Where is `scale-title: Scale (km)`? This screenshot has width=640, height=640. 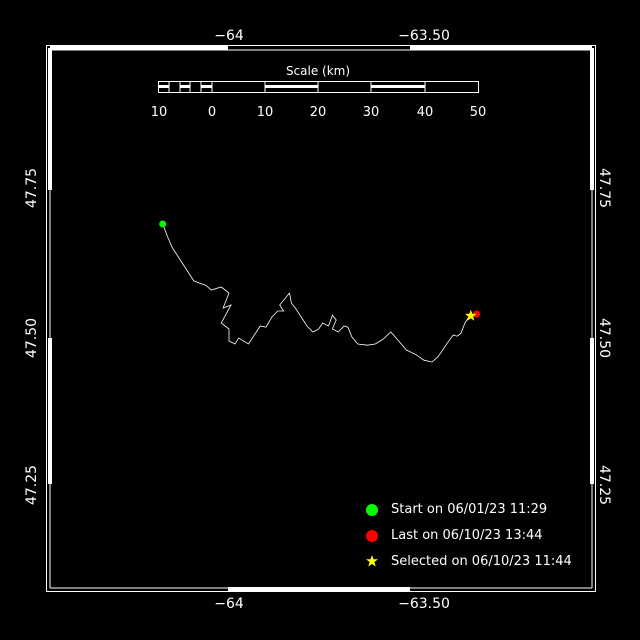
scale-title: Scale (km) is located at coordinates (318, 71).